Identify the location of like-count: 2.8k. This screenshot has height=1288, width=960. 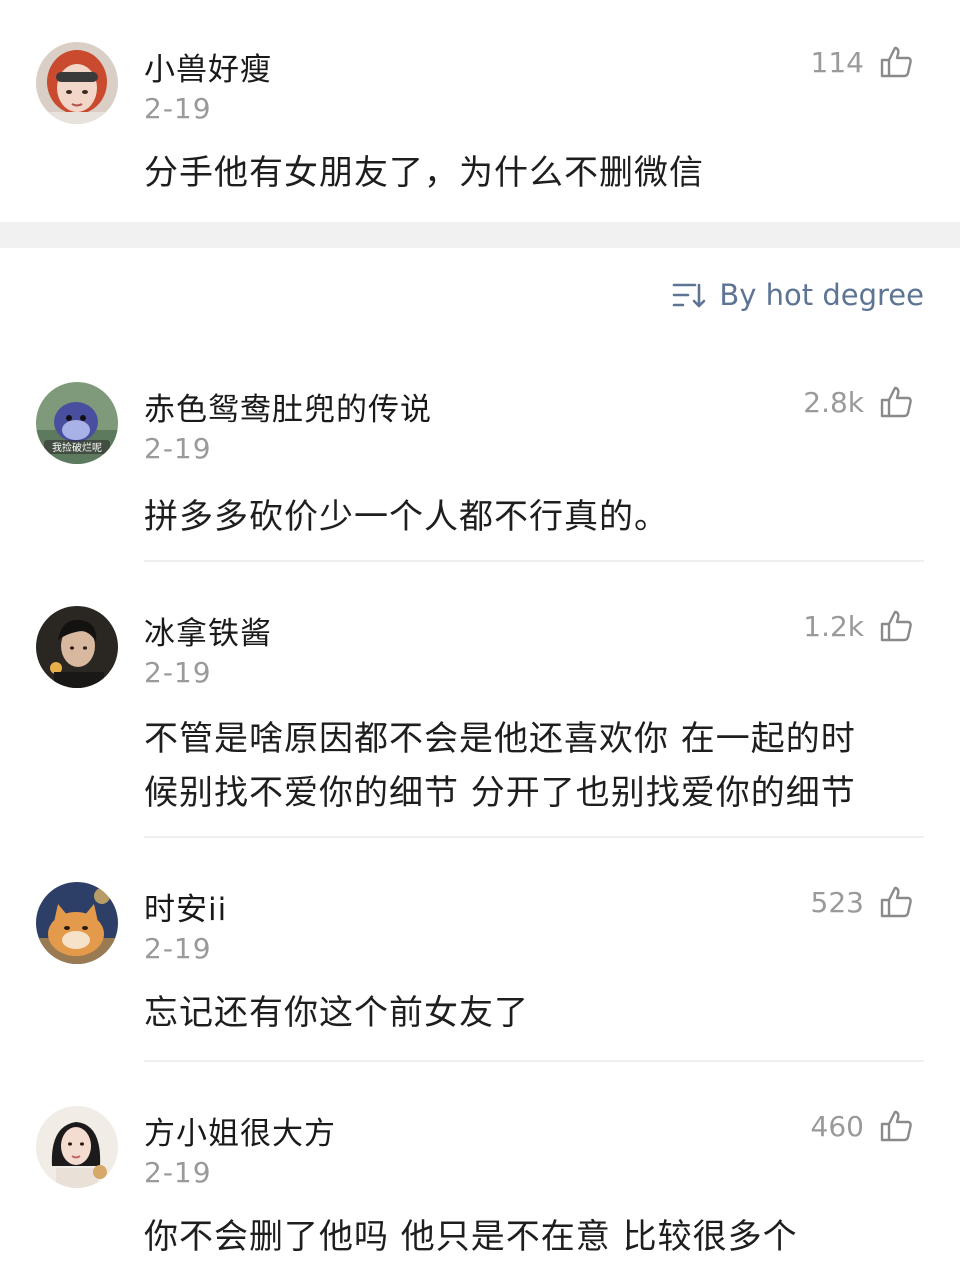
(833, 402).